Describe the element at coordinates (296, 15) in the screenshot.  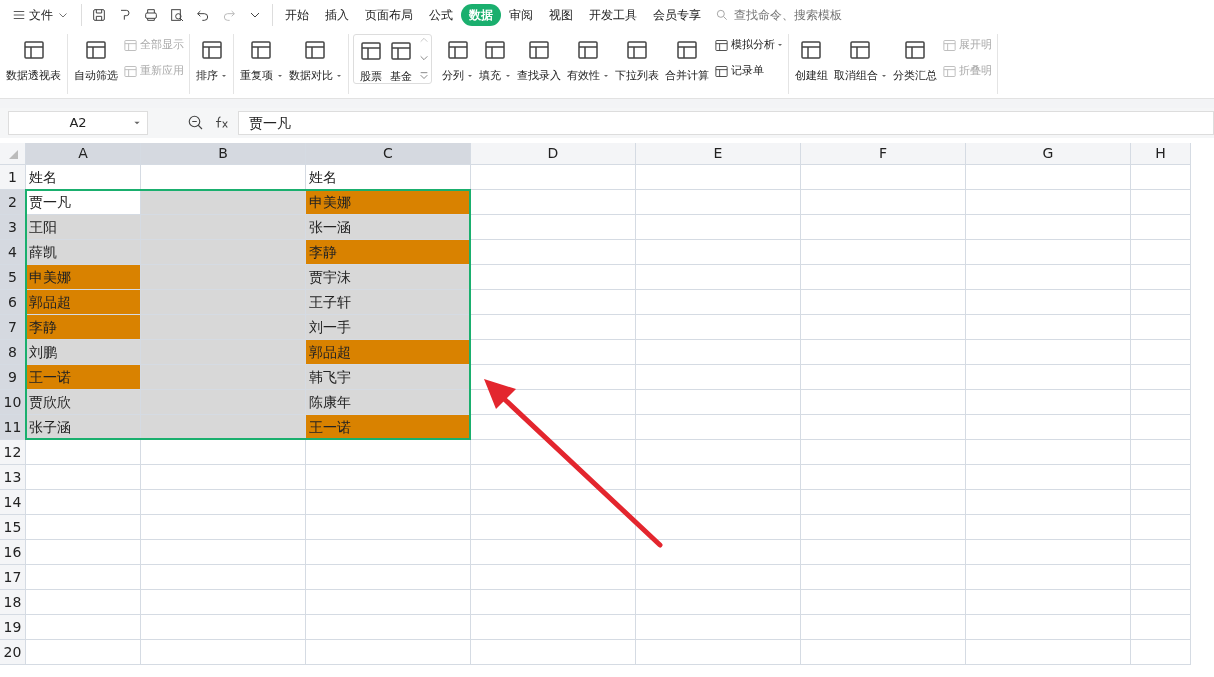
I see `ribbon-tab: 开始` at that location.